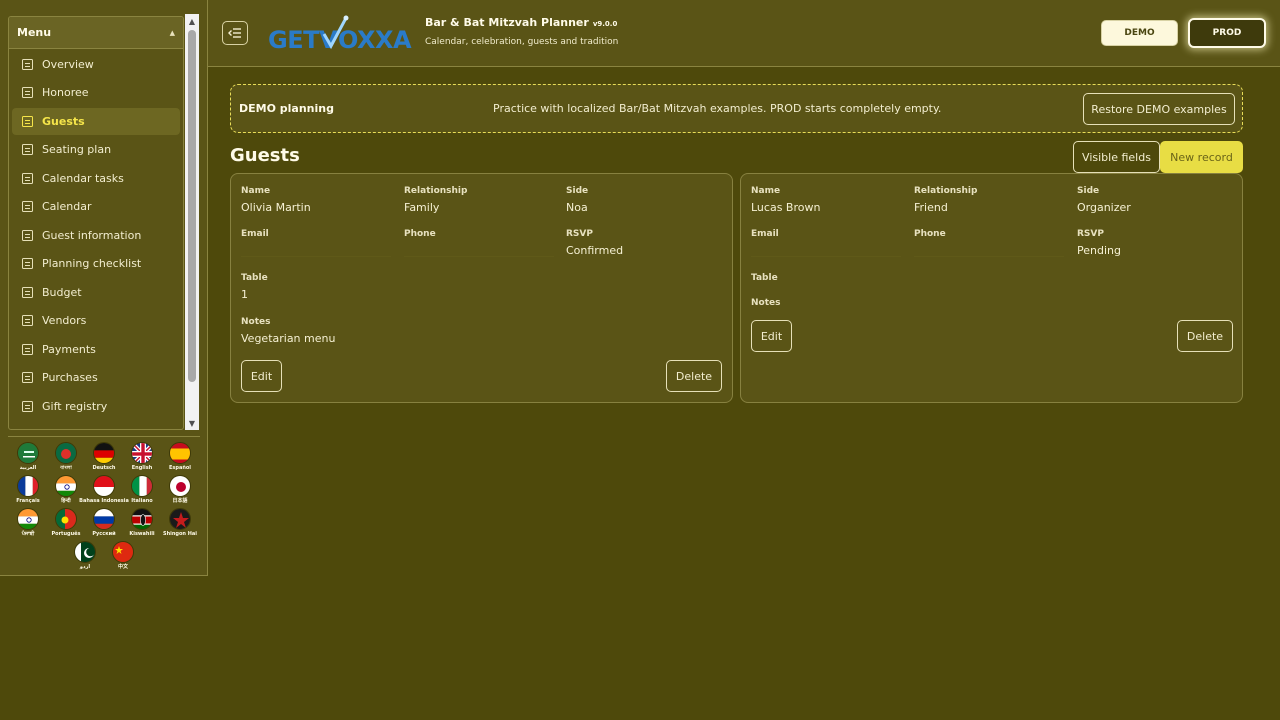  Describe the element at coordinates (435, 200) in the screenshot. I see `field-relationship: Relationship Family` at that location.